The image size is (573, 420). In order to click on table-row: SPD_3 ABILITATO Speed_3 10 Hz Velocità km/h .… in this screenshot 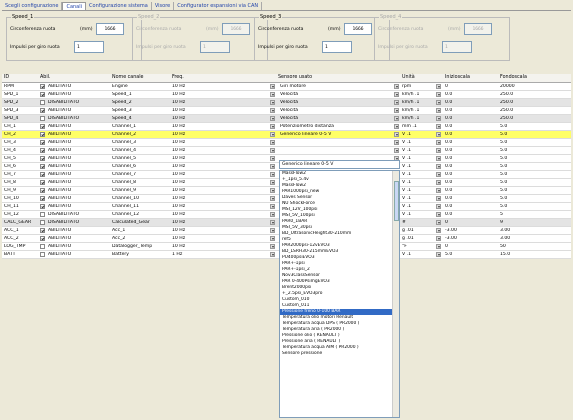, I will do `click(286, 111)`.